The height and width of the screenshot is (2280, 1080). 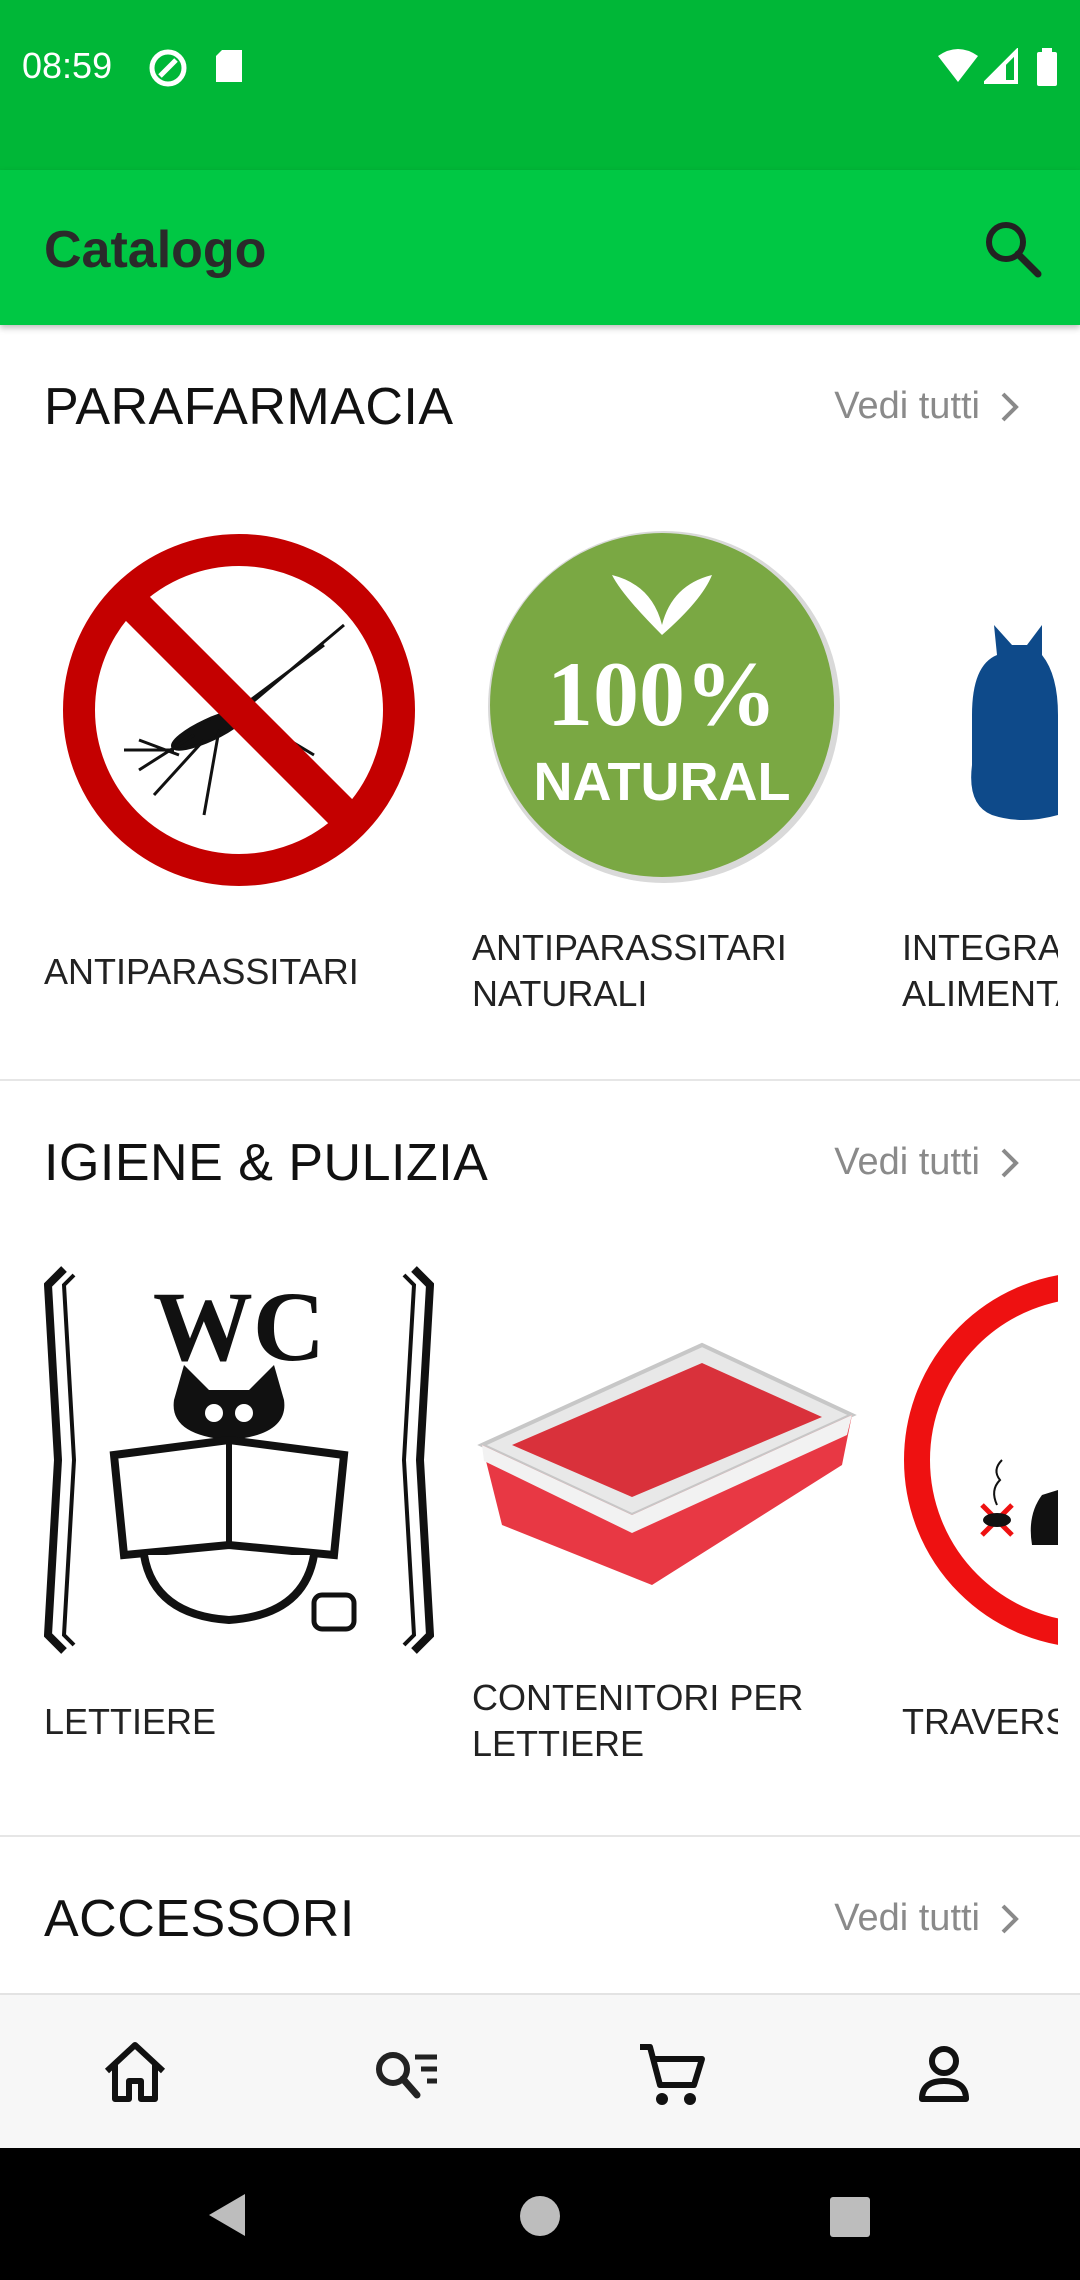 What do you see at coordinates (130, 1721) in the screenshot?
I see `category-caption: LETTIERE` at bounding box center [130, 1721].